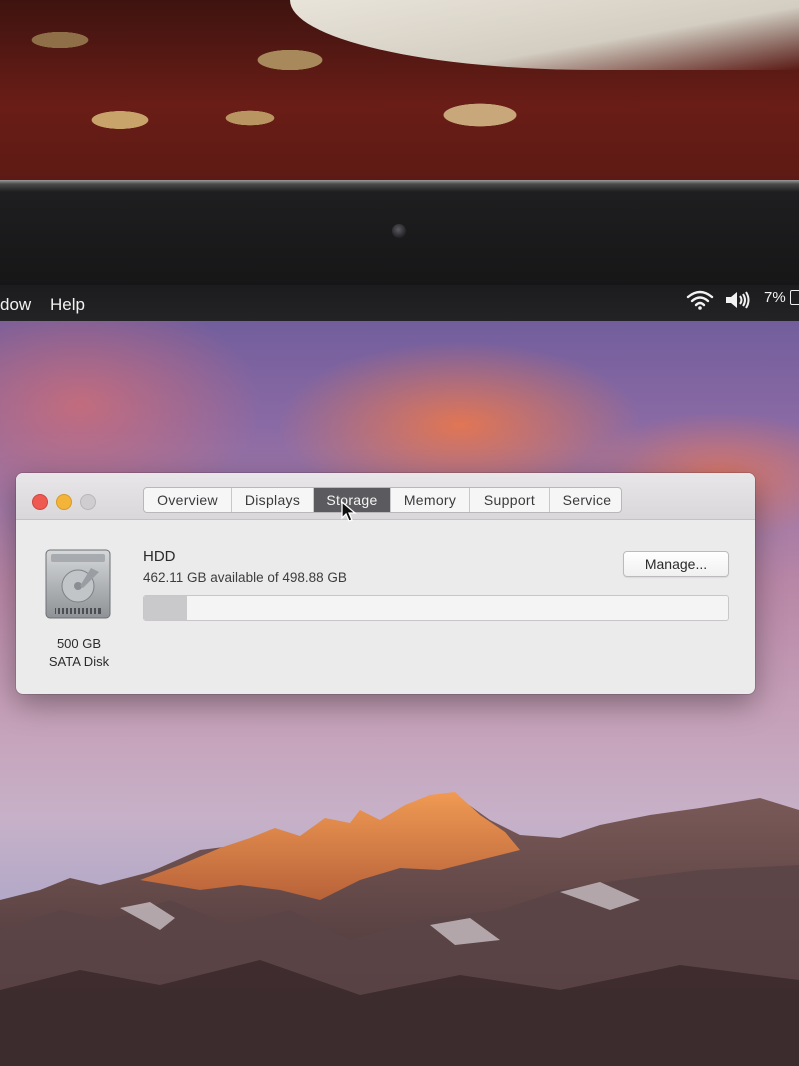 Image resolution: width=799 pixels, height=1066 pixels. Describe the element at coordinates (349, 511) in the screenshot. I see `pointer-cursor-icon` at that location.